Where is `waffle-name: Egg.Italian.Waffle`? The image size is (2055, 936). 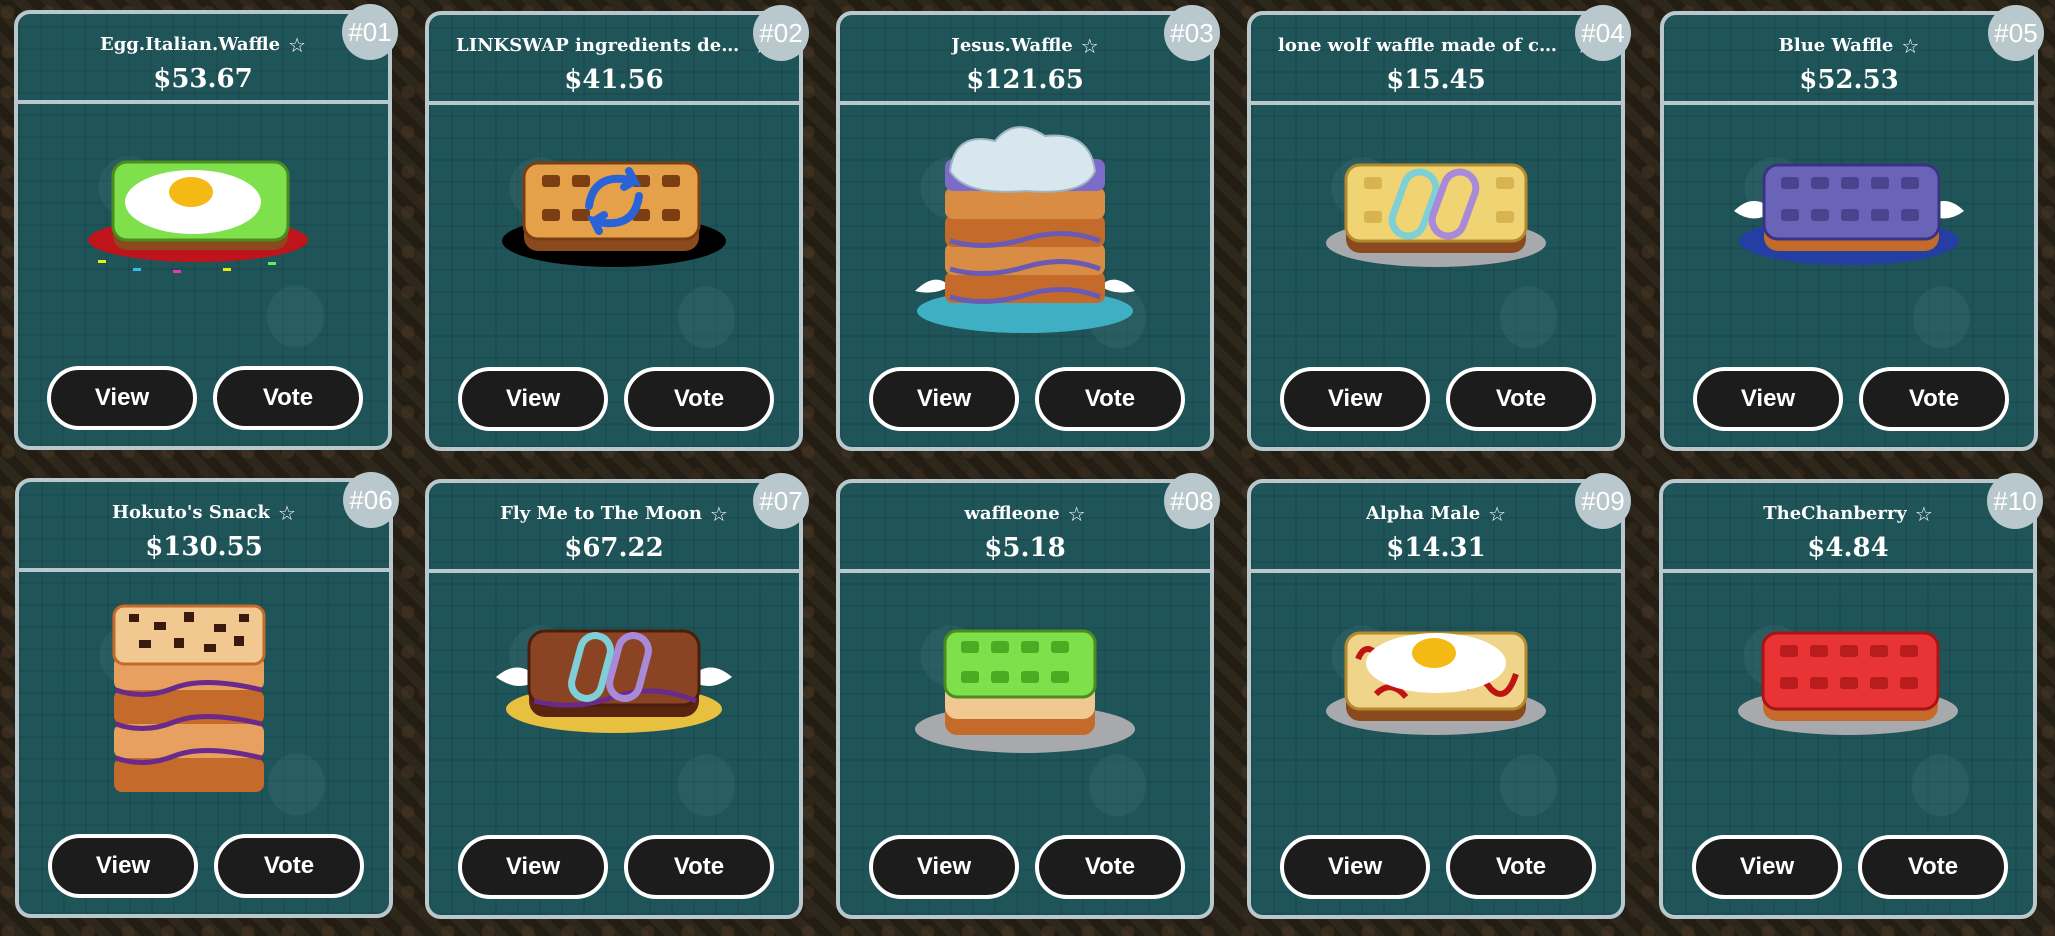 waffle-name: Egg.Italian.Waffle is located at coordinates (190, 44).